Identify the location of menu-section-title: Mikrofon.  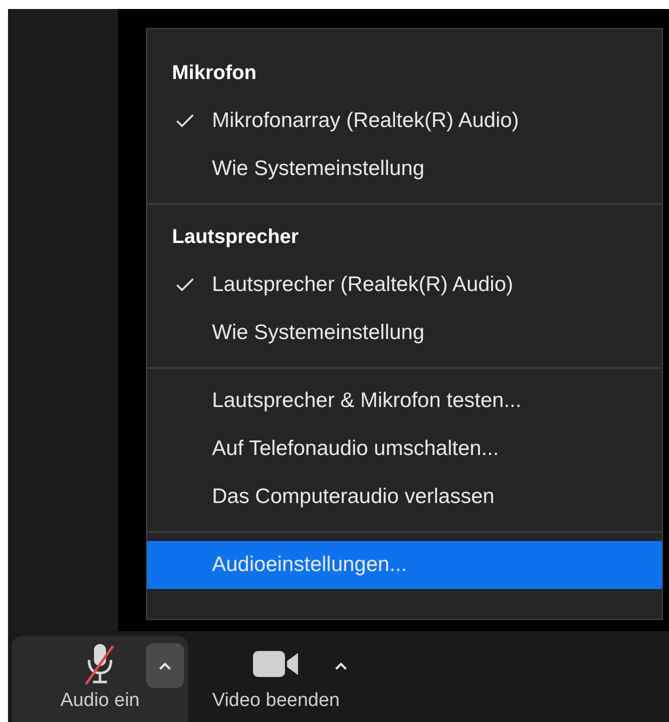
(214, 73).